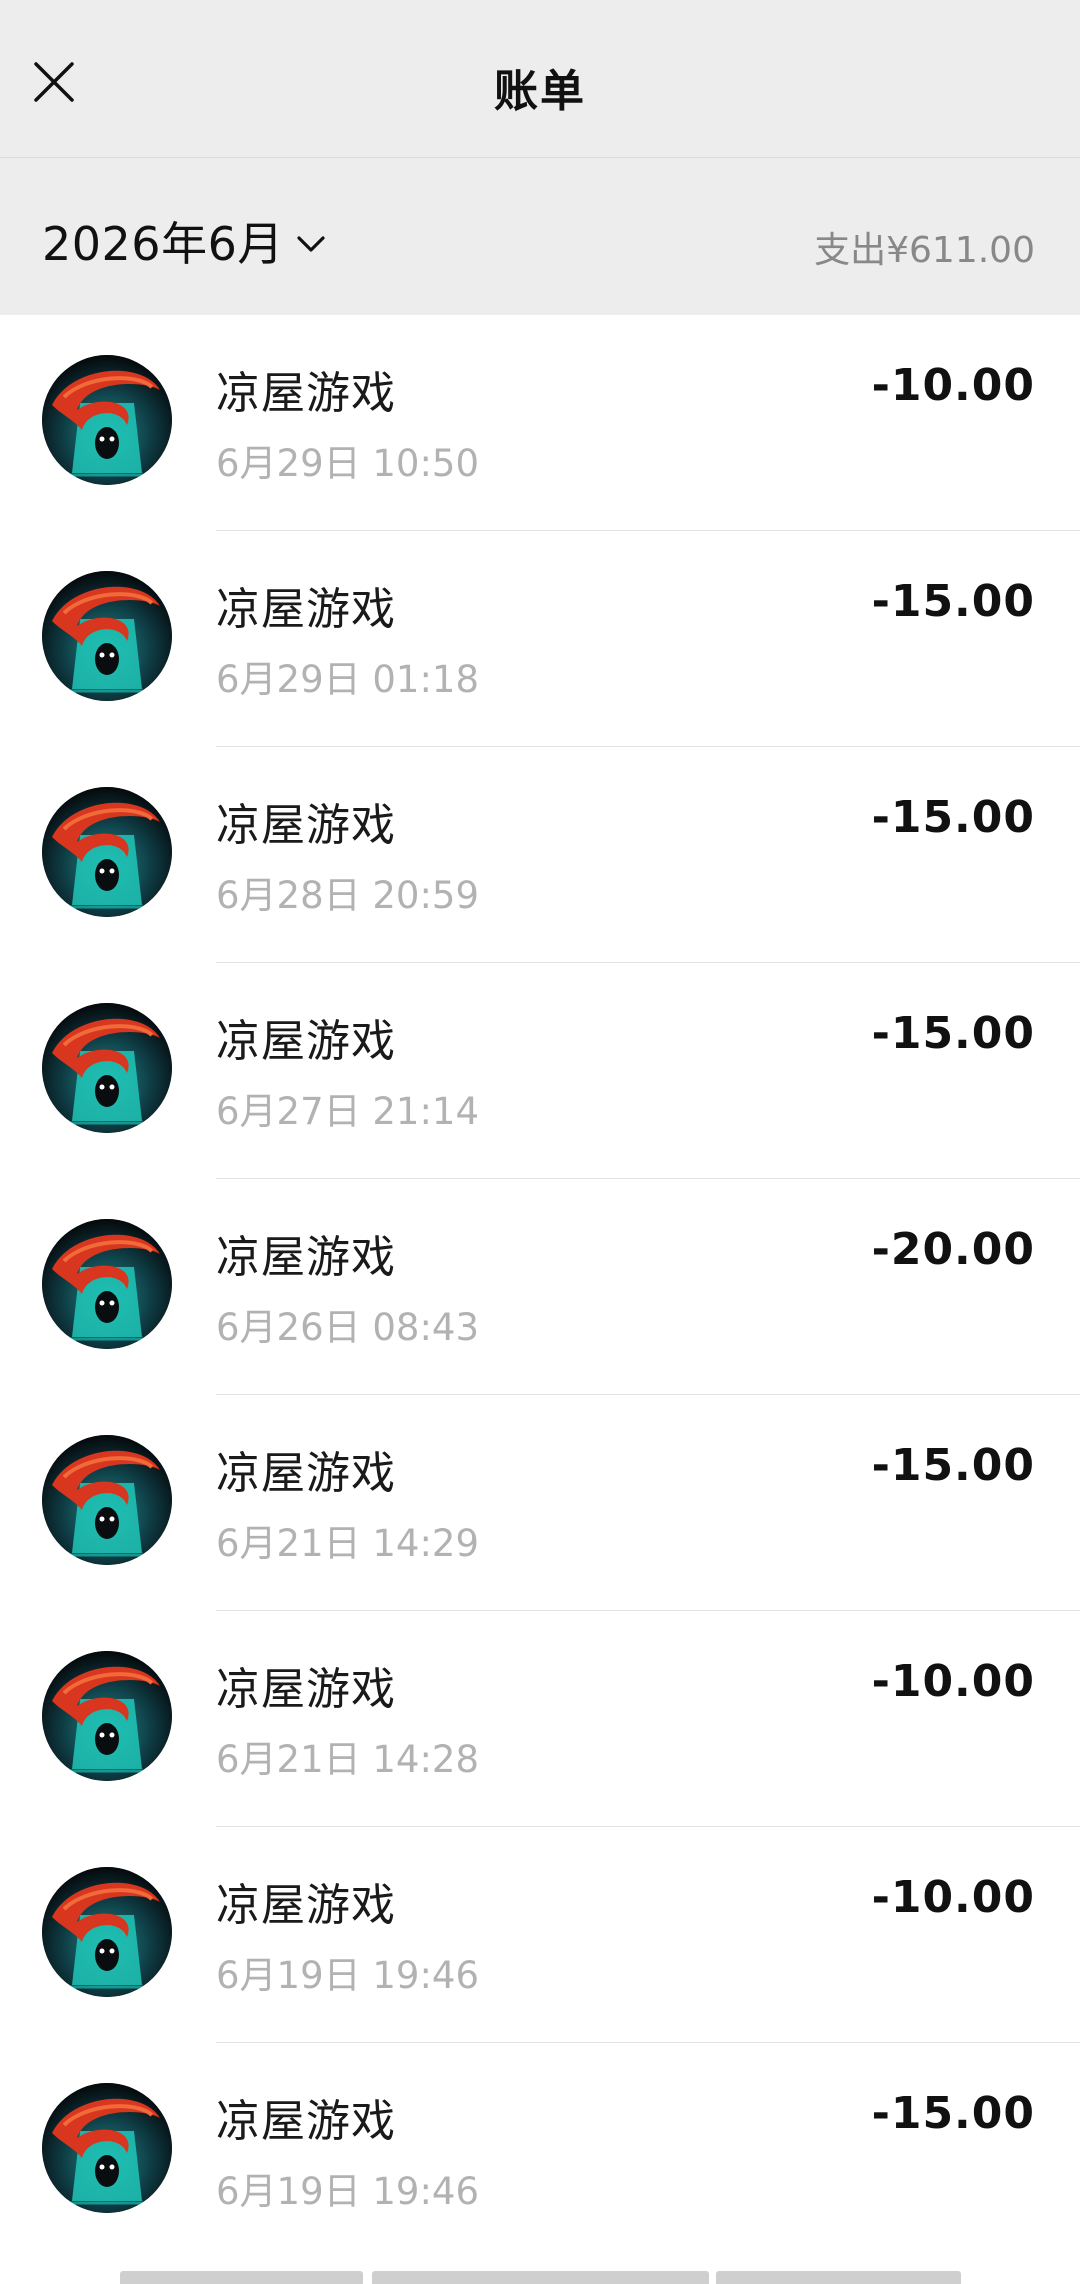 This screenshot has width=1080, height=2284. What do you see at coordinates (348, 1327) in the screenshot?
I see `transaction-time: 6月26日 08:43` at bounding box center [348, 1327].